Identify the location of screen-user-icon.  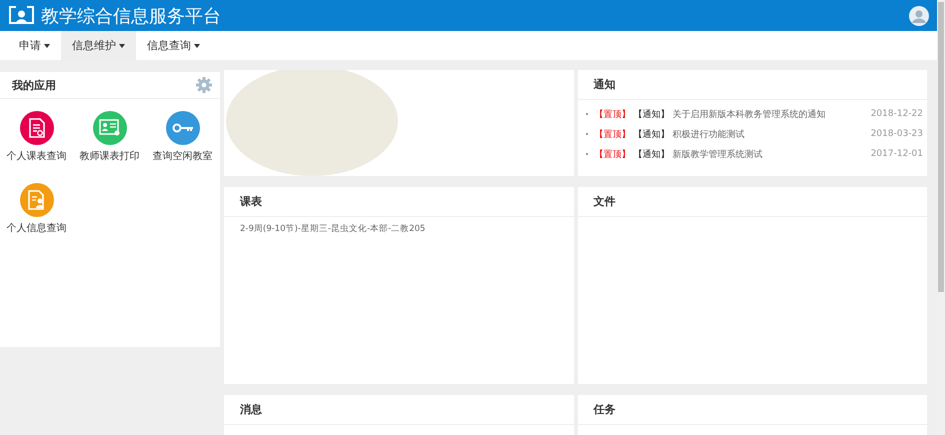
(21, 15).